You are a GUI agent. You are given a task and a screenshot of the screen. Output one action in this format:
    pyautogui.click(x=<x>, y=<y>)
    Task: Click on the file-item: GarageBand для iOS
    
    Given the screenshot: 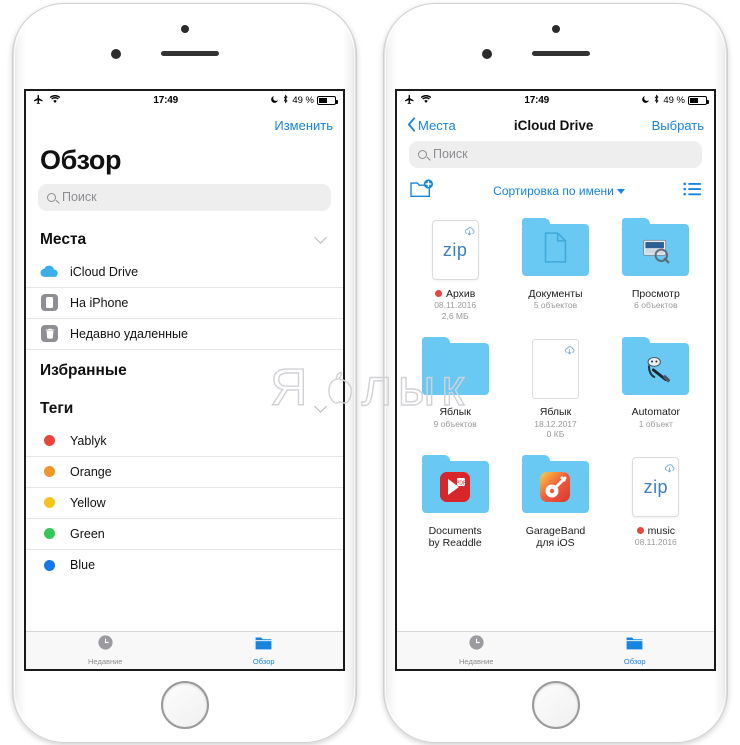 What is the action you would take?
    pyautogui.click(x=555, y=502)
    